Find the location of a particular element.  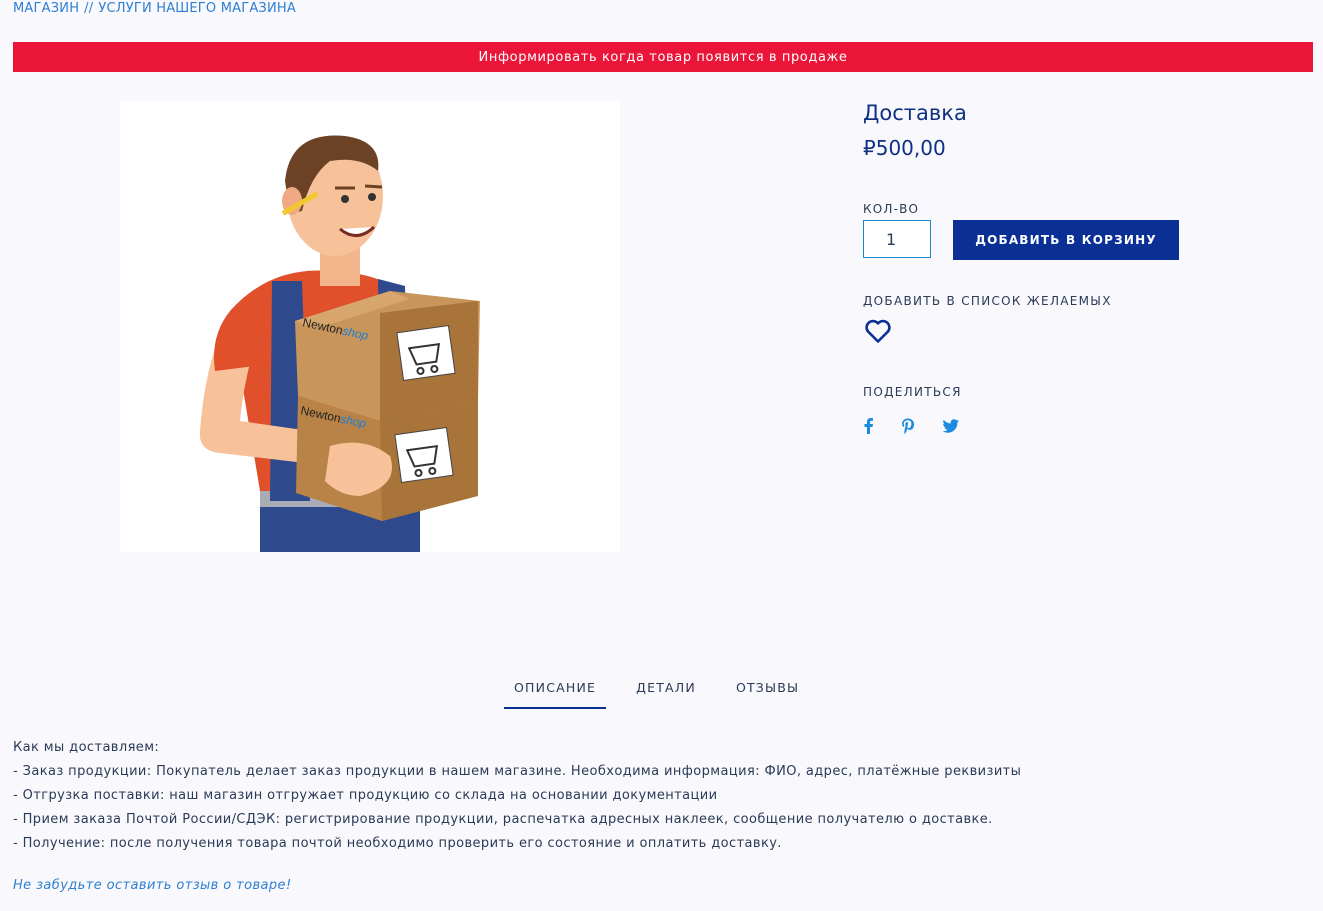

breadcrumb: МАГАЗИН // УСЛУГИ НАШЕГО МАГАЗИНА is located at coordinates (154, 8).